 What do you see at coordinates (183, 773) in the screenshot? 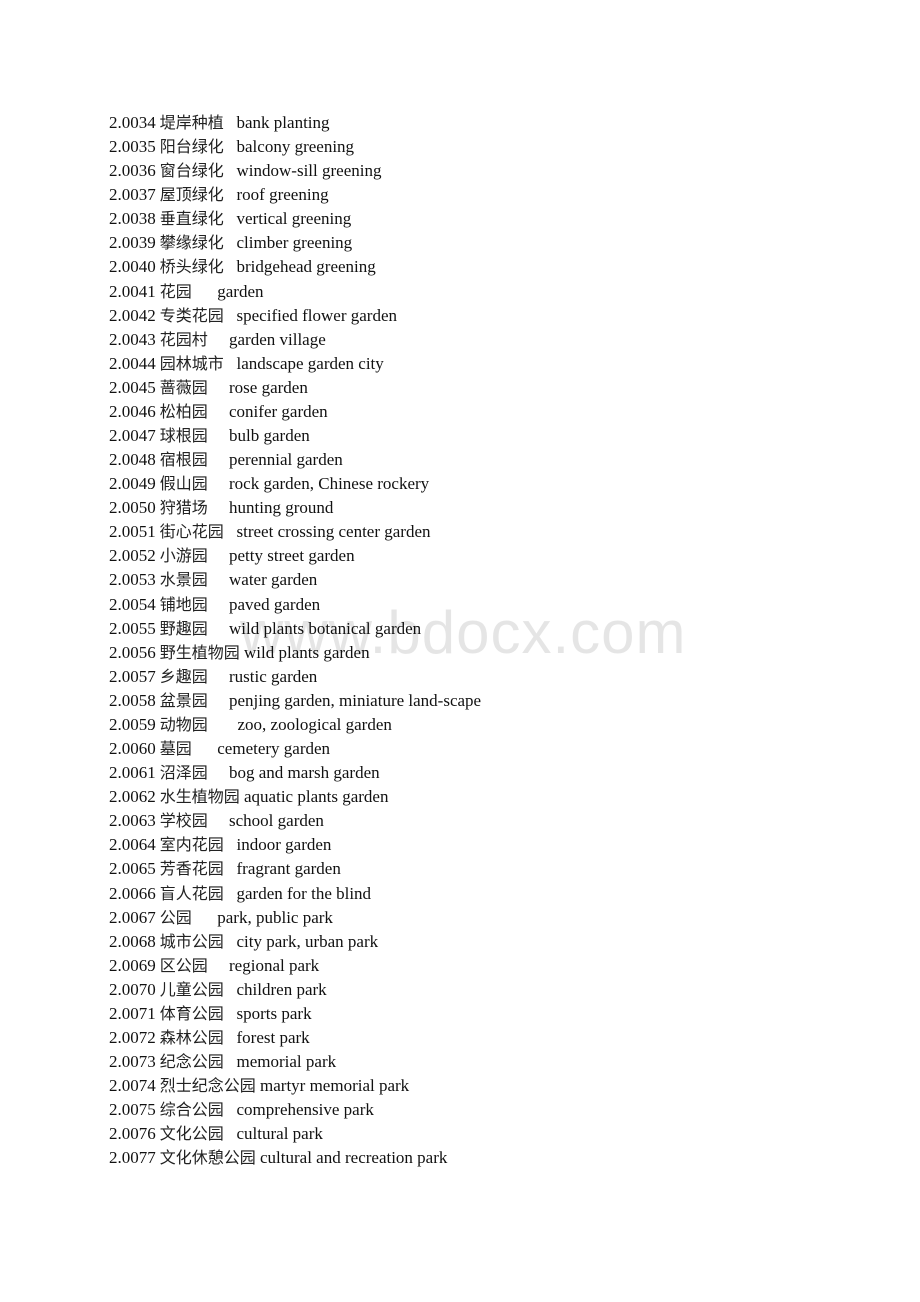
I see `entry-chinese-term: 沼泽园` at bounding box center [183, 773].